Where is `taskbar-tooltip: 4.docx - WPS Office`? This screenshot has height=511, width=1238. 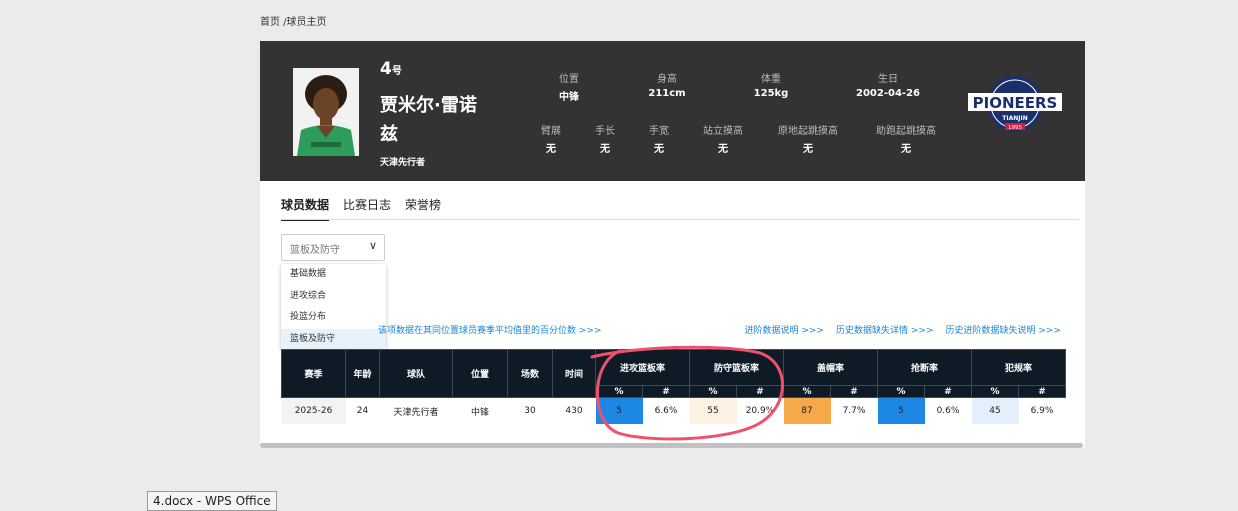 taskbar-tooltip: 4.docx - WPS Office is located at coordinates (212, 501).